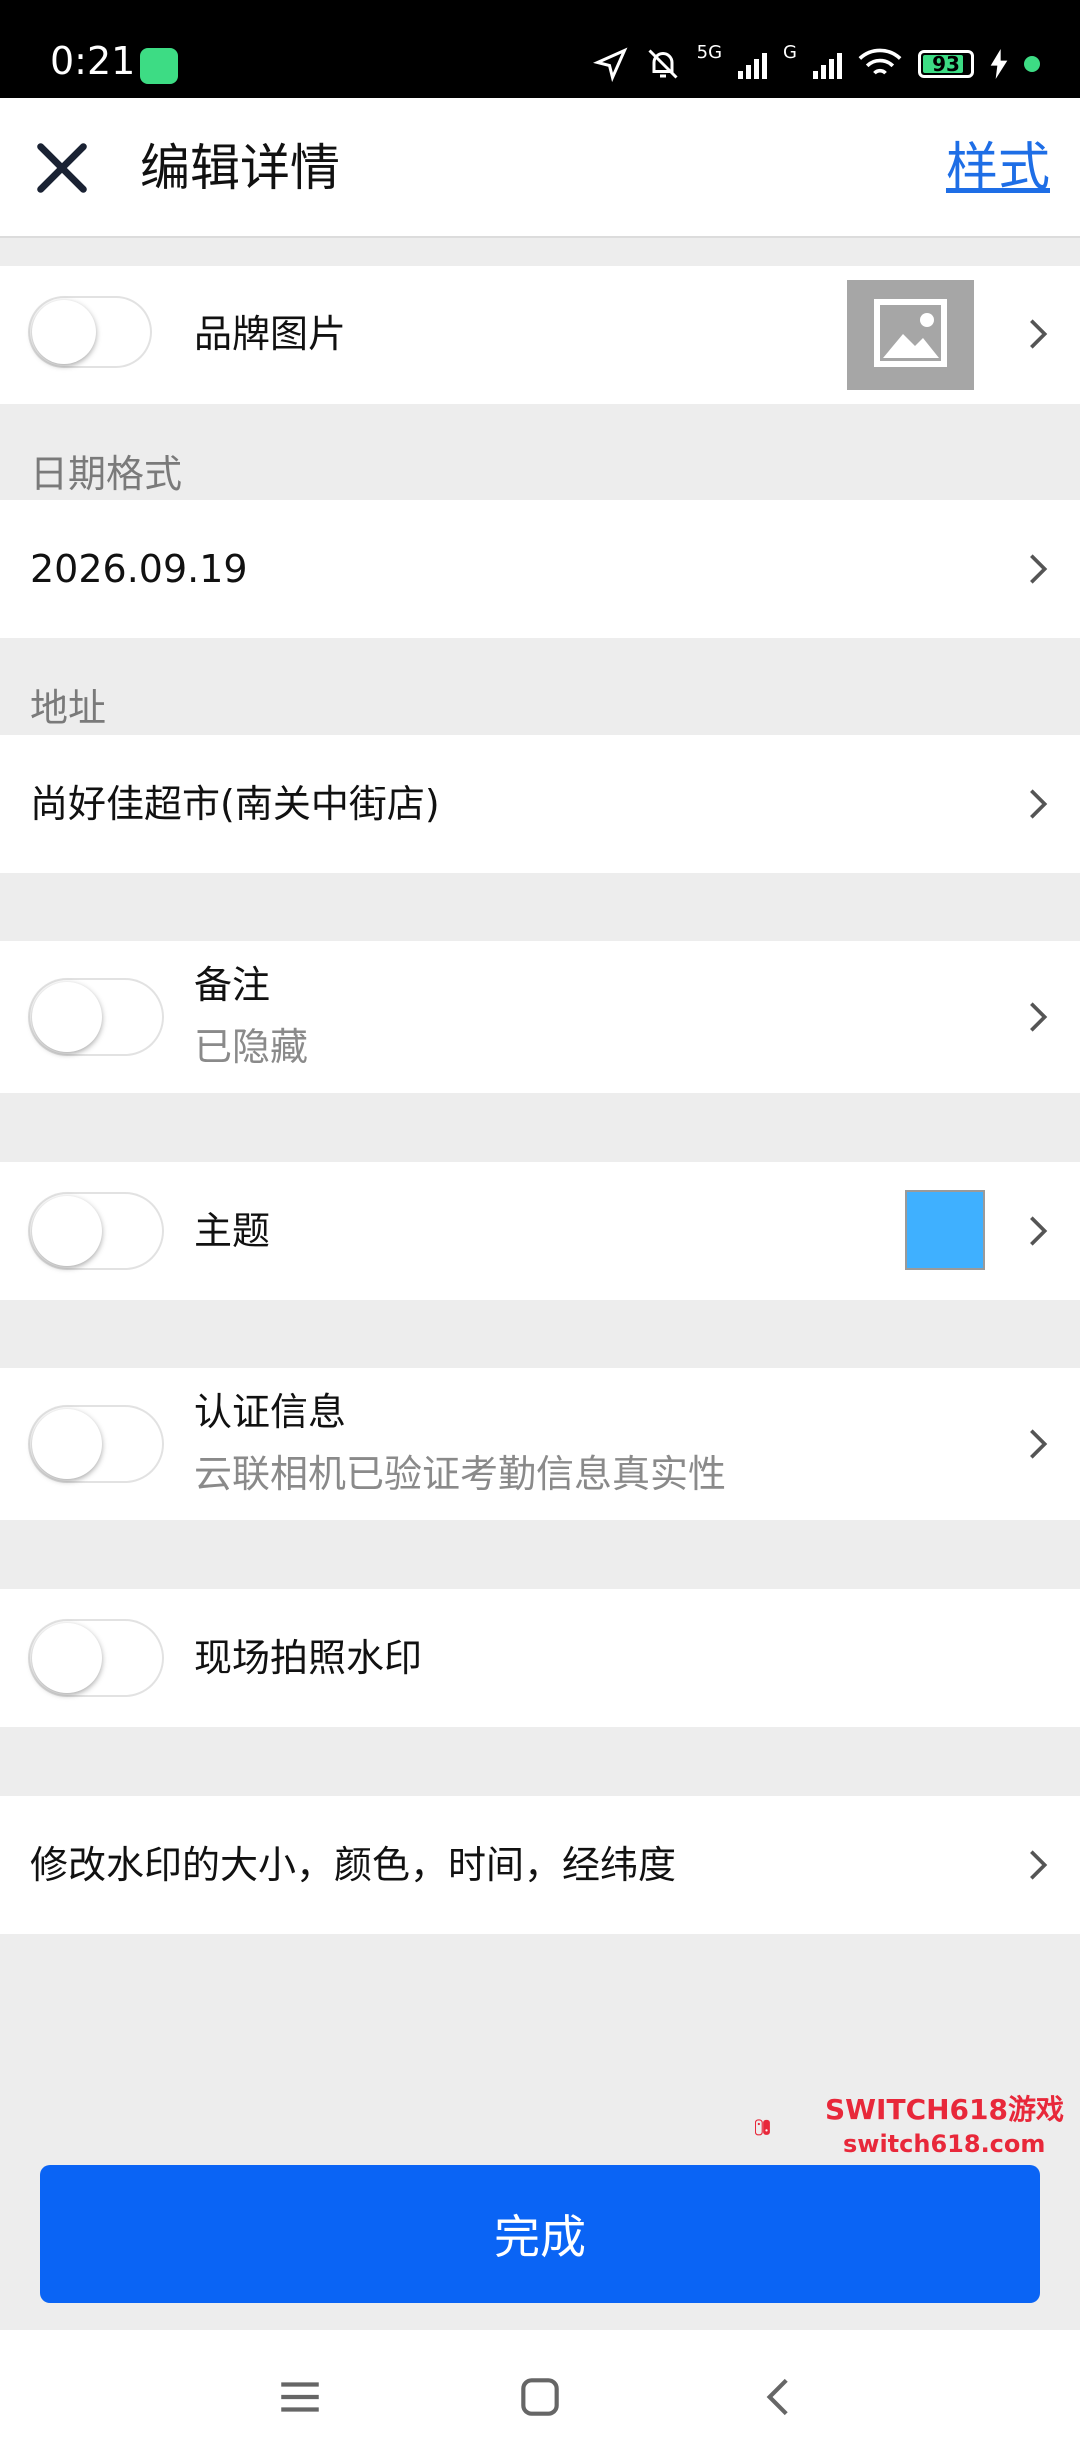 This screenshot has height=2460, width=1080. Describe the element at coordinates (139, 569) in the screenshot. I see `date-value: 2026.09.19` at that location.